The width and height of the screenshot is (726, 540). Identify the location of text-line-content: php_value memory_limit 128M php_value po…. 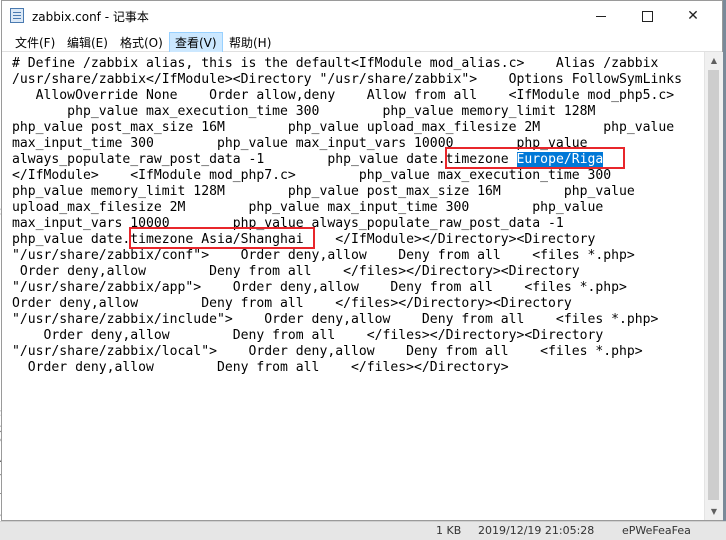
(323, 191).